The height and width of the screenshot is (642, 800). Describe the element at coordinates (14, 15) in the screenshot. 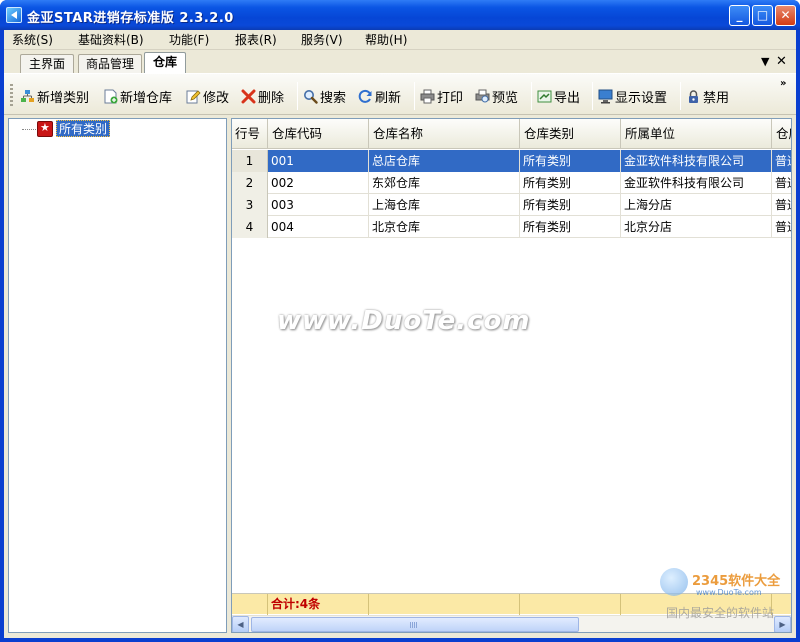

I see `app-icon` at that location.